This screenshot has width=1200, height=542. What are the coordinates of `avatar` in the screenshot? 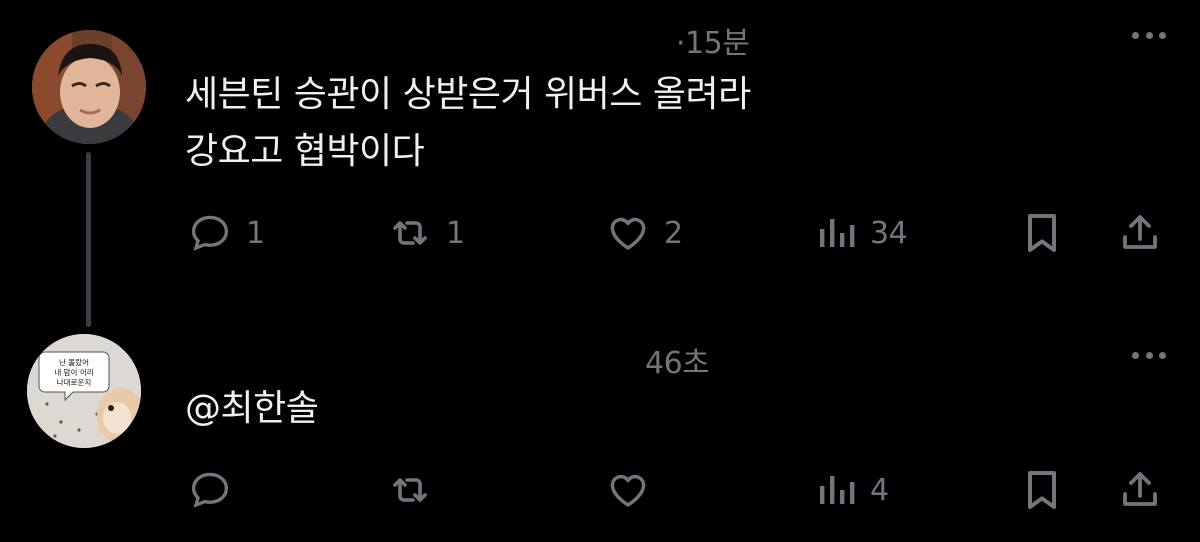 It's located at (89, 87).